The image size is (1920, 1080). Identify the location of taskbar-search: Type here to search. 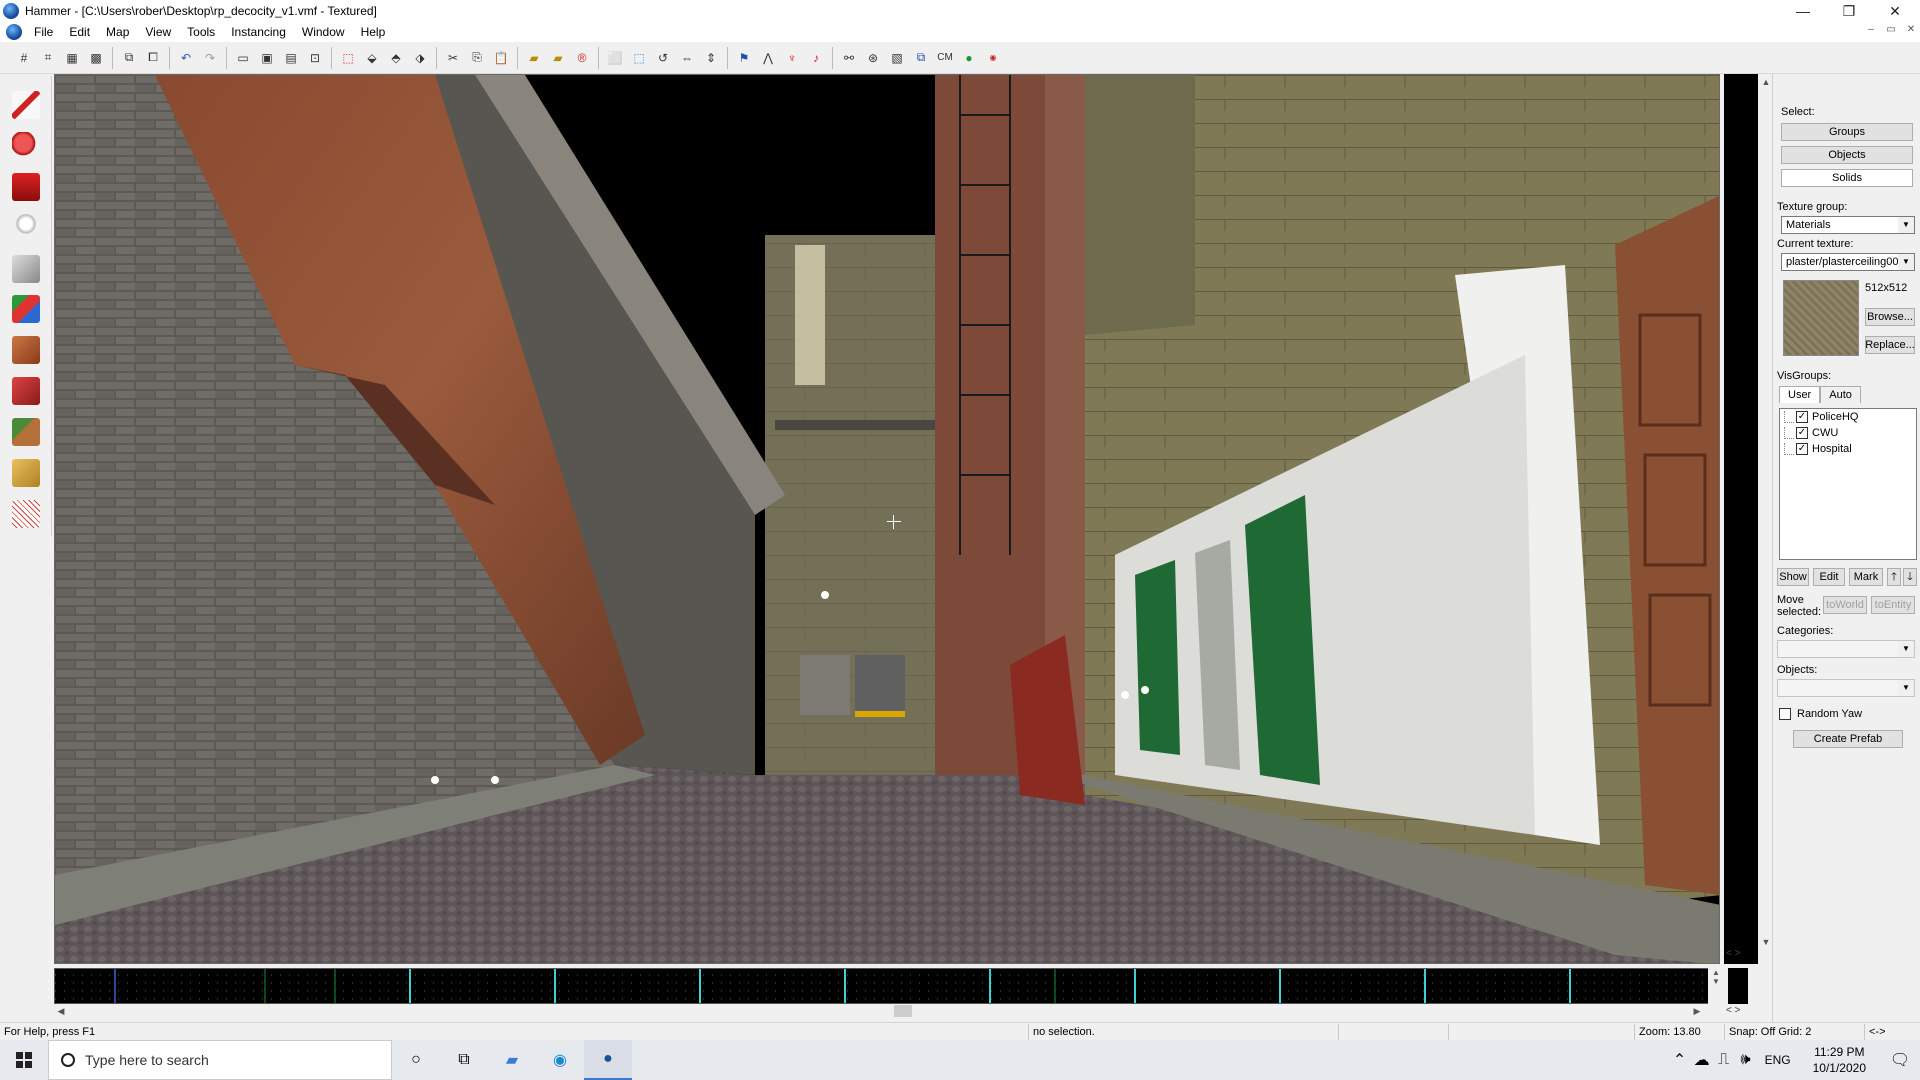
(220, 1060).